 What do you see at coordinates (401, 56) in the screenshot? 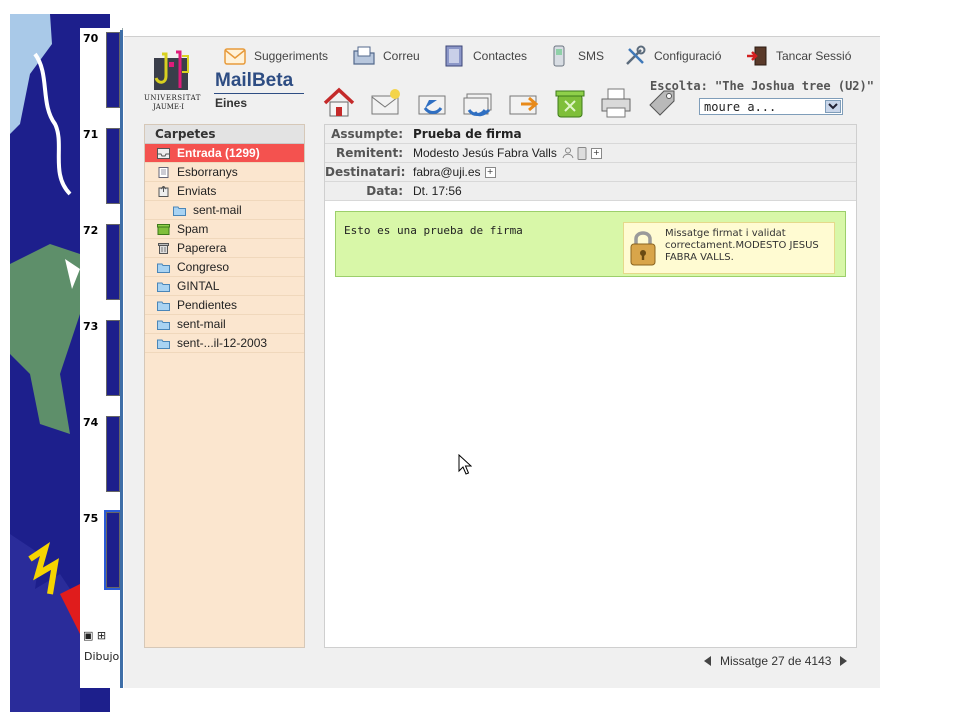
I see `nav-label: Correu` at bounding box center [401, 56].